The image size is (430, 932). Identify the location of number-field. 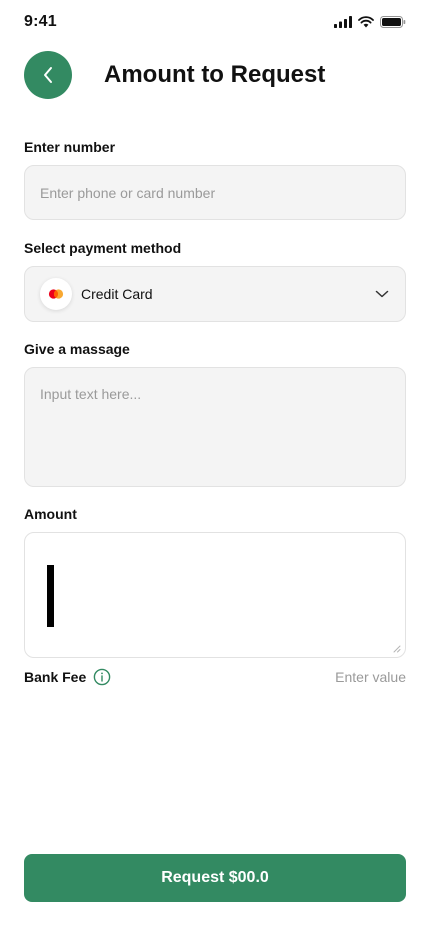
(215, 192).